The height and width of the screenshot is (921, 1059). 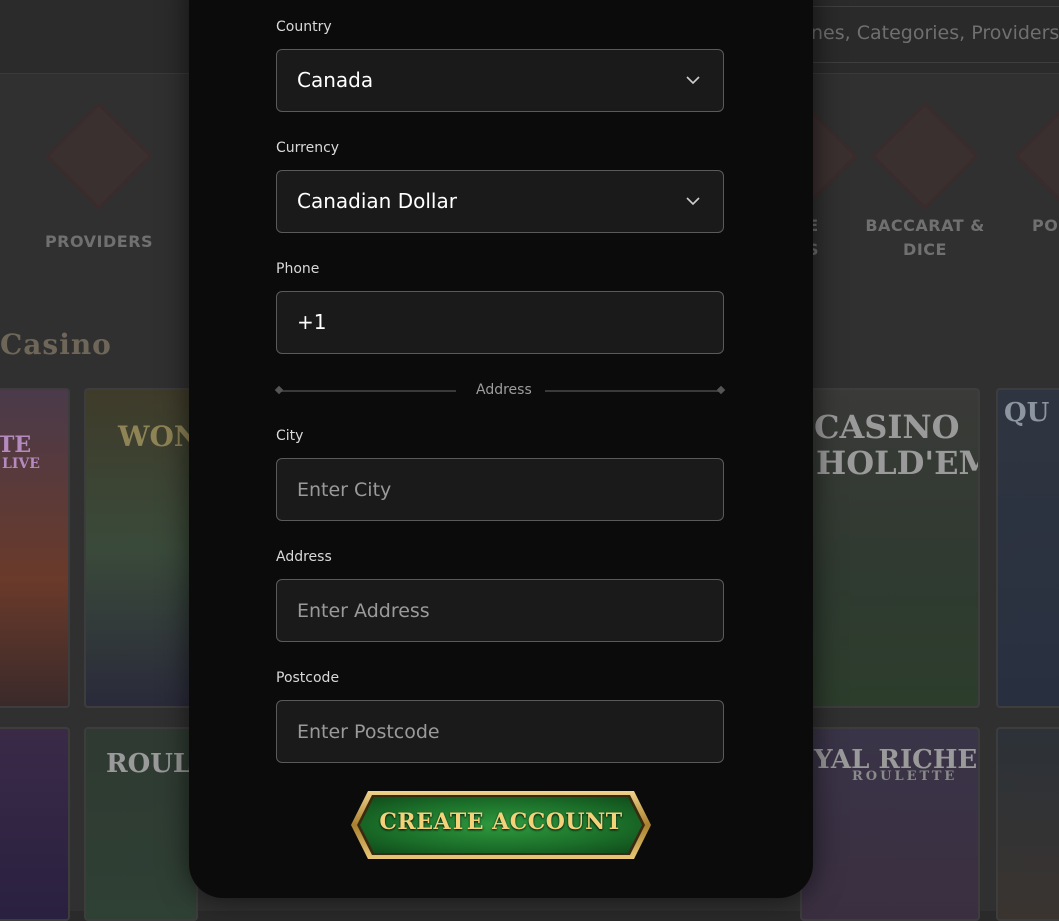 What do you see at coordinates (290, 436) in the screenshot?
I see `city-label: City` at bounding box center [290, 436].